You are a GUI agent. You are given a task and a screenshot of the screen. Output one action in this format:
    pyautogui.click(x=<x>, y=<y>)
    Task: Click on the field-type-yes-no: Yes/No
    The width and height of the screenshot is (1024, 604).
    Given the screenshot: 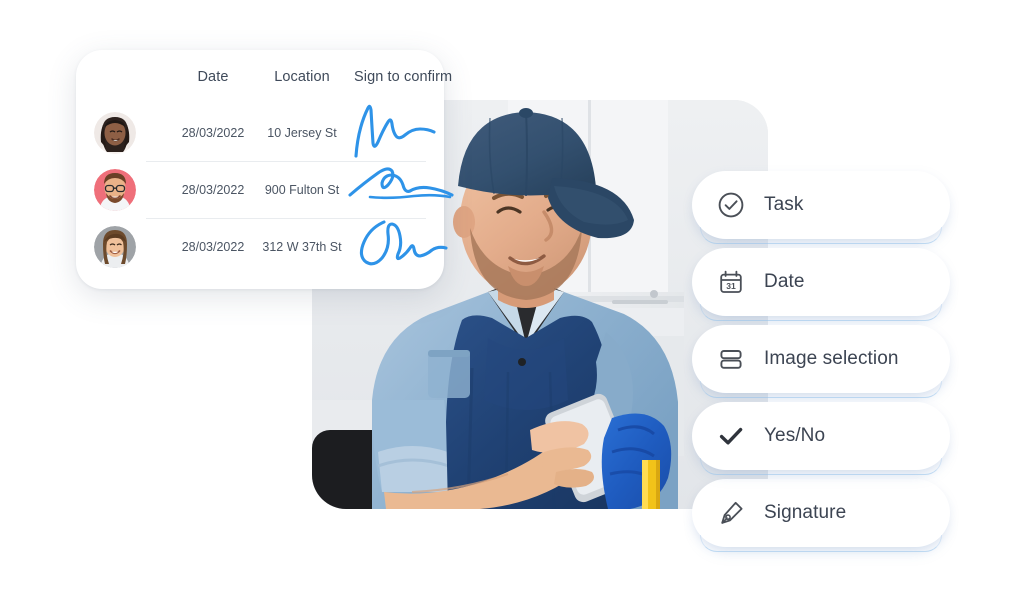 What is the action you would take?
    pyautogui.click(x=821, y=438)
    